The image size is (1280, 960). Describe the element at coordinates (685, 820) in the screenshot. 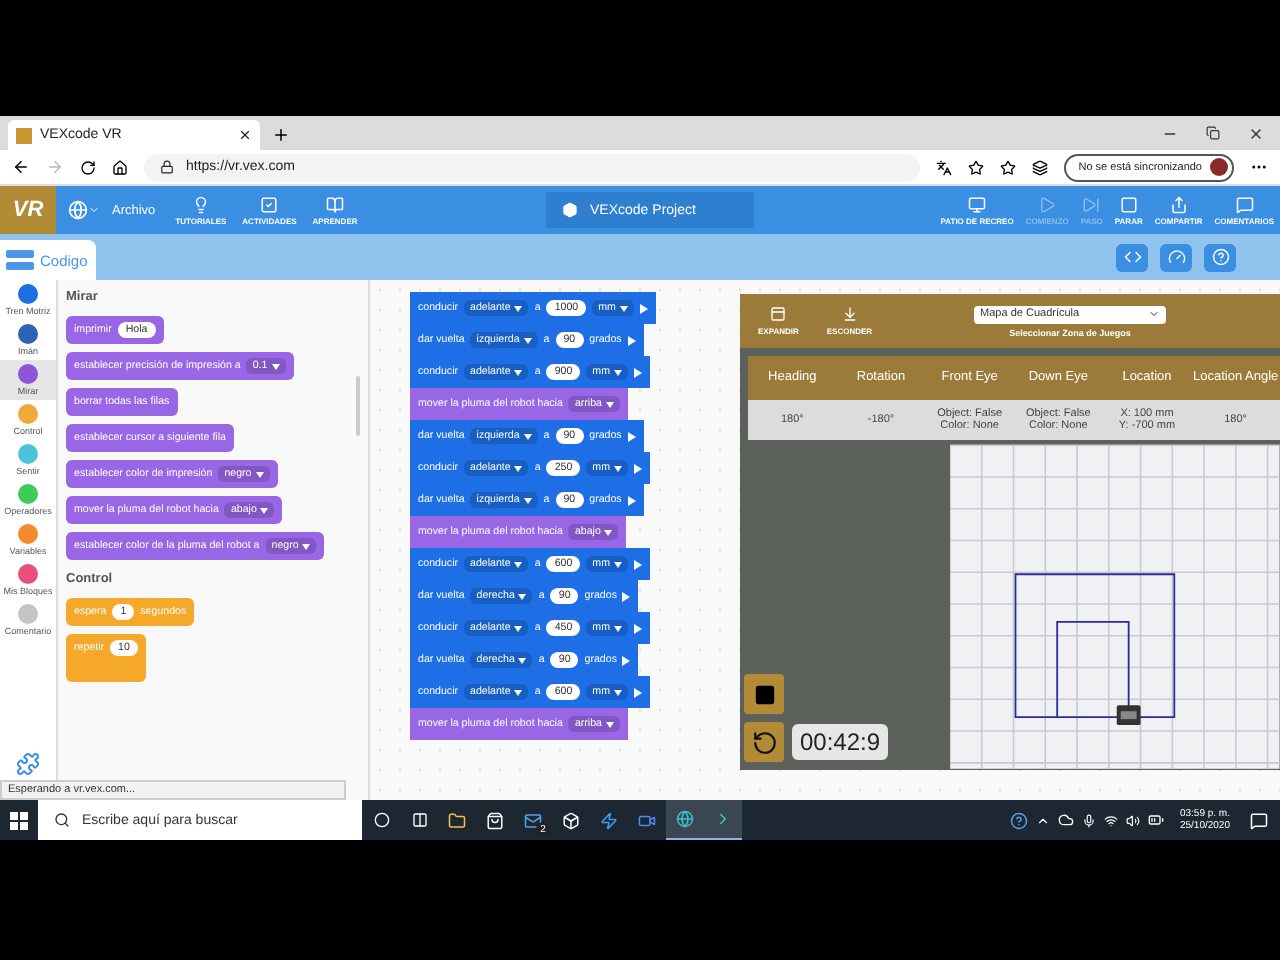

I see `browser-icon` at that location.